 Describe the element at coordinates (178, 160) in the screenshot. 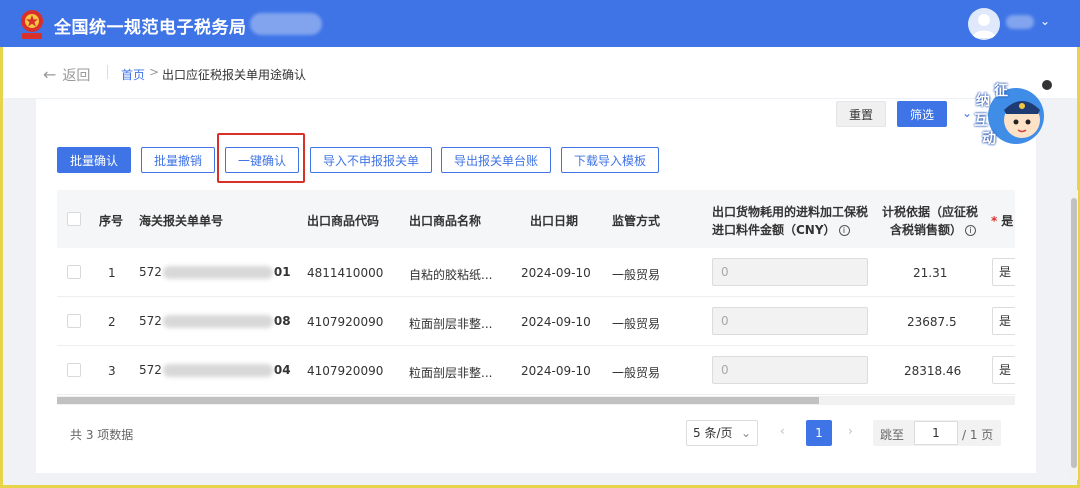

I see `batch-revoke-button: 批量撤销` at that location.